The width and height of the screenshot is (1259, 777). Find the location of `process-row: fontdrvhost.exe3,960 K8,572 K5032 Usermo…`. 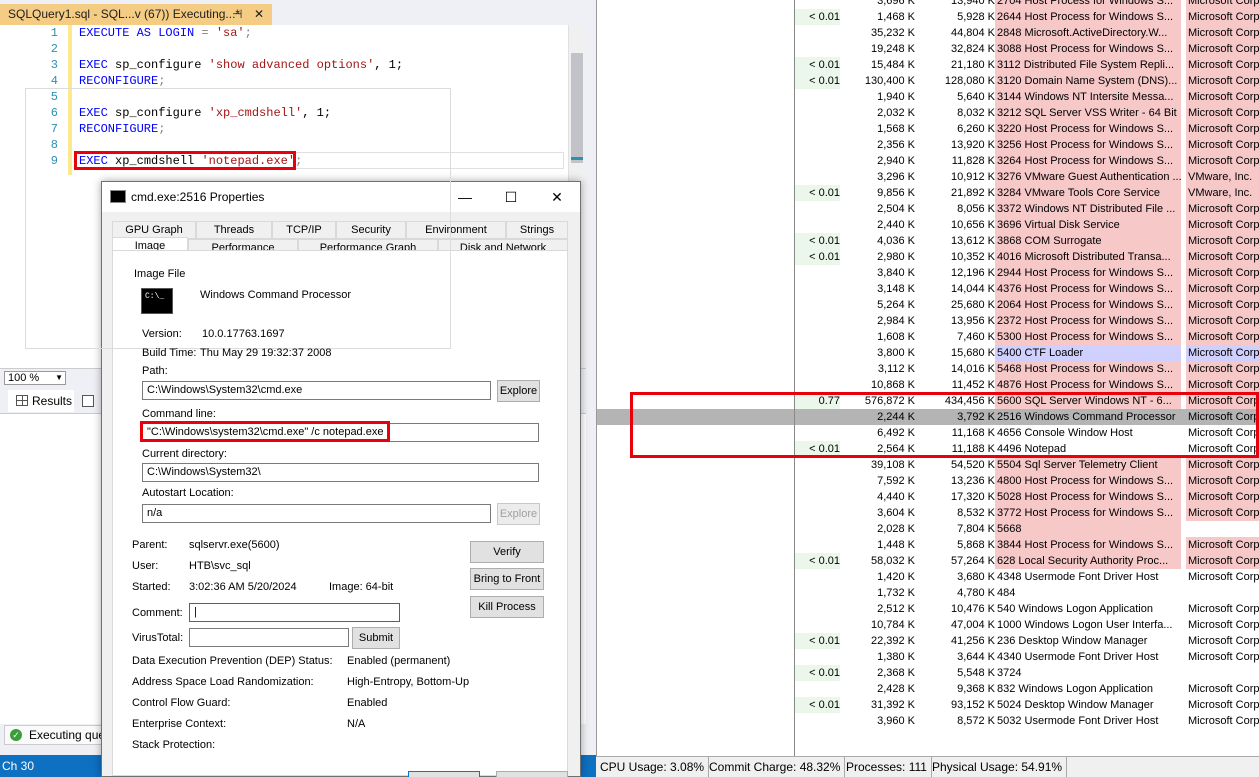

process-row: fontdrvhost.exe3,960 K8,572 K5032 Usermo… is located at coordinates (928, 721).